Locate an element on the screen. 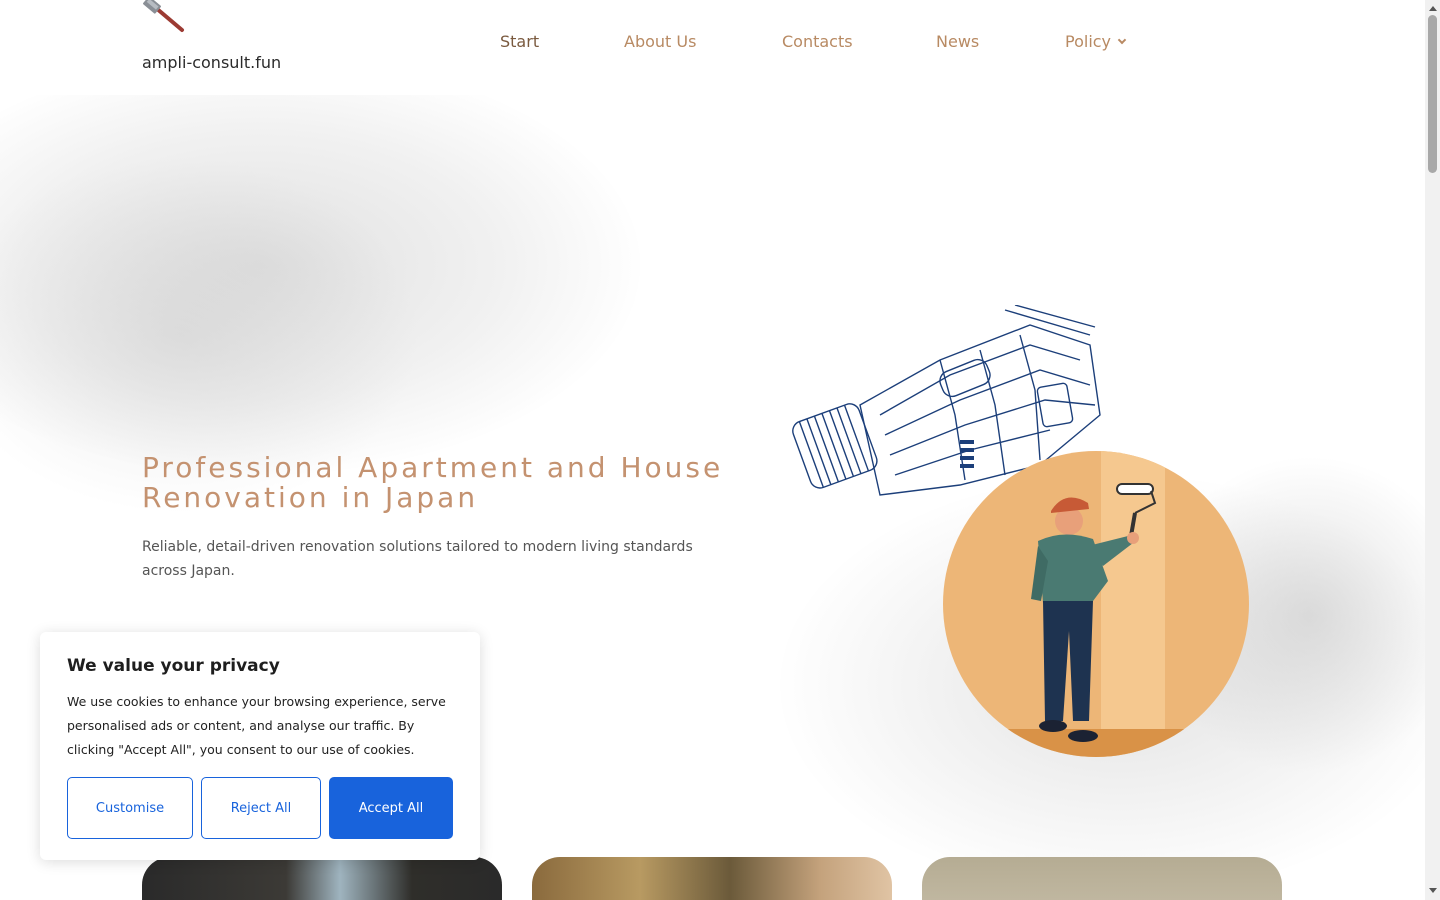 This screenshot has width=1440, height=900. nav-start: Start is located at coordinates (519, 41).